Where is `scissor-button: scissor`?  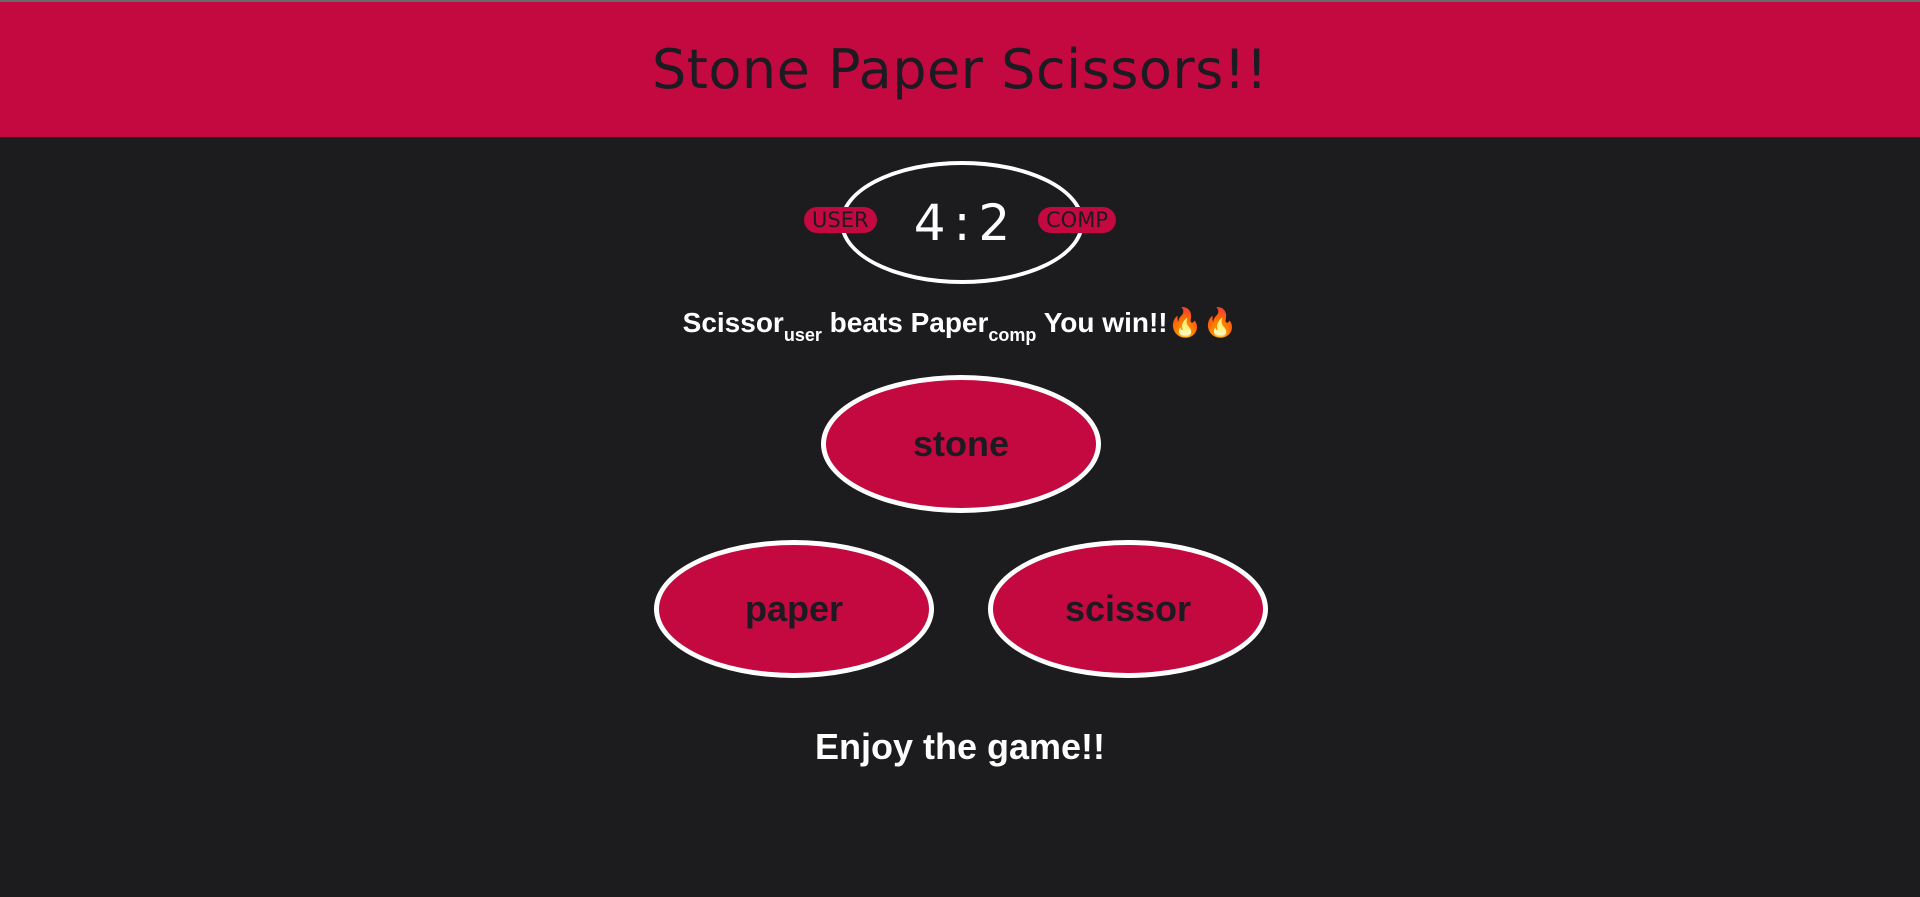 scissor-button: scissor is located at coordinates (1128, 609).